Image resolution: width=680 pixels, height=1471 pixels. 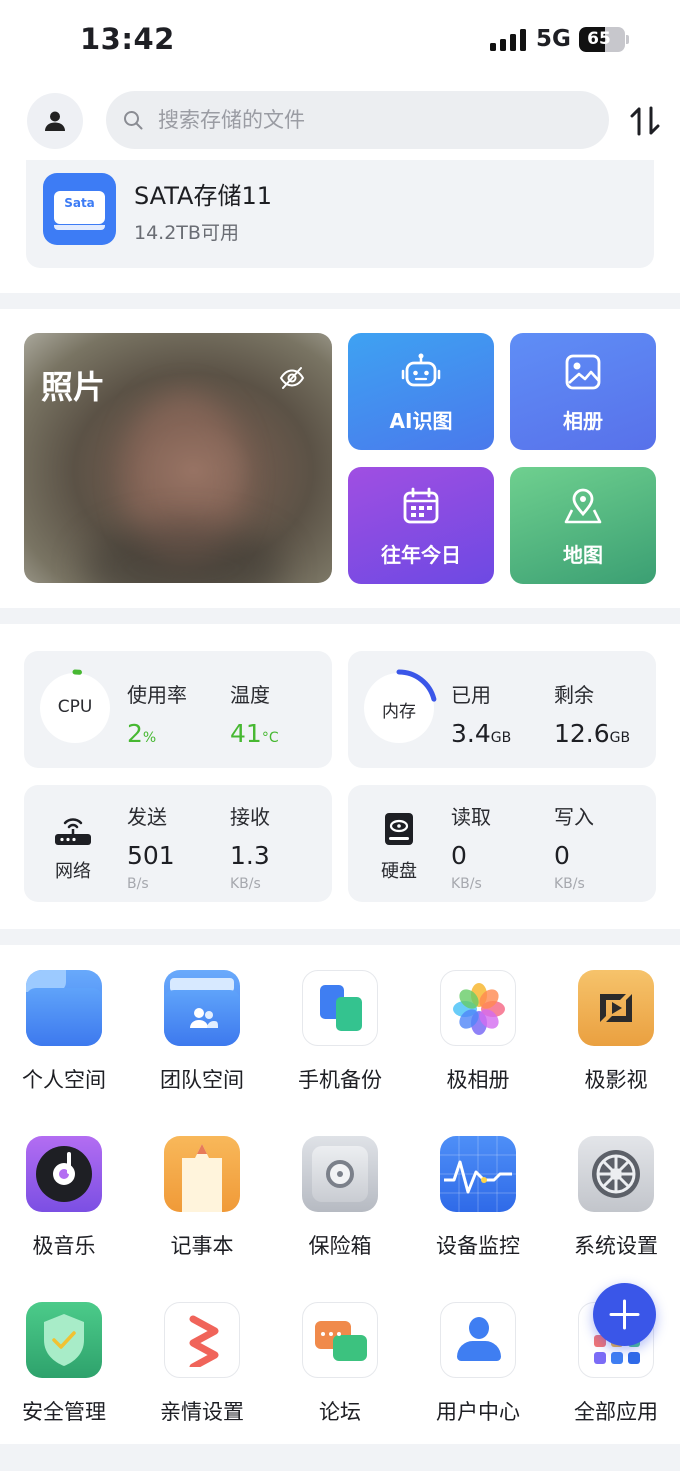 I want to click on storage-name: SATA存储11, so click(x=203, y=196).